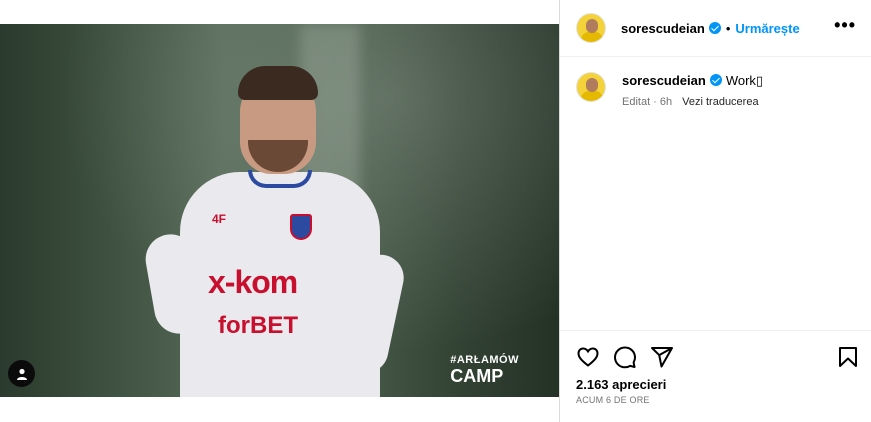  Describe the element at coordinates (848, 357) in the screenshot. I see `bookmark-icon` at that location.